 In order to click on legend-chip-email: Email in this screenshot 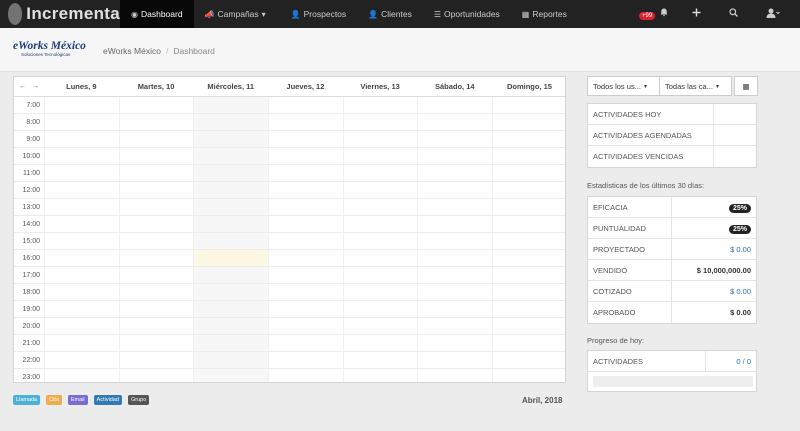, I will do `click(77, 400)`.